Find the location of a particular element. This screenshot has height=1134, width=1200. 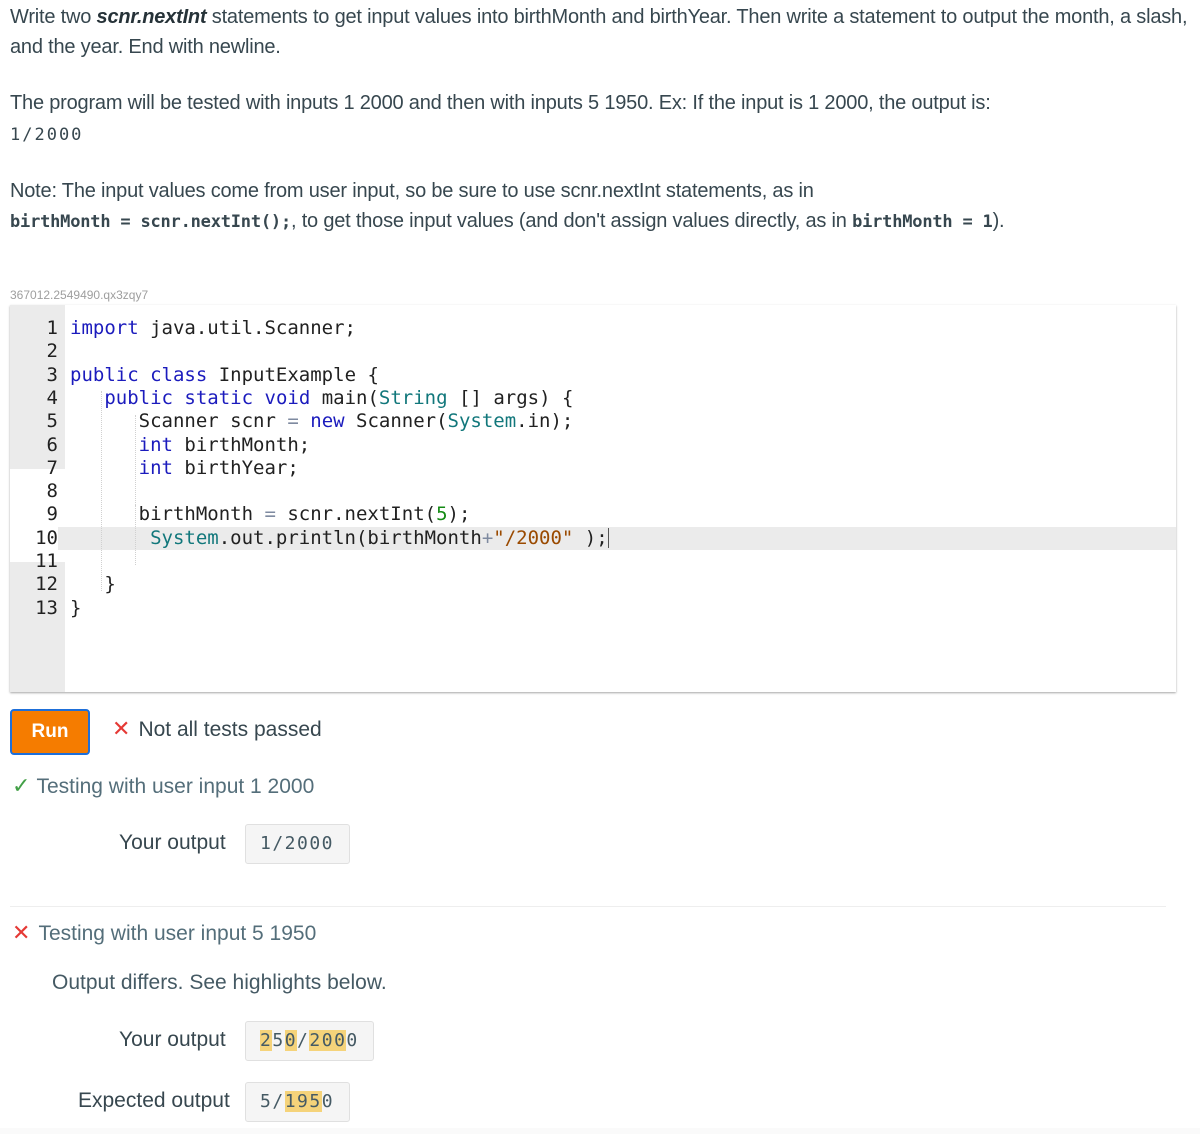

test-2-header: ✕ Testing with user input 5 1950 is located at coordinates (164, 933).